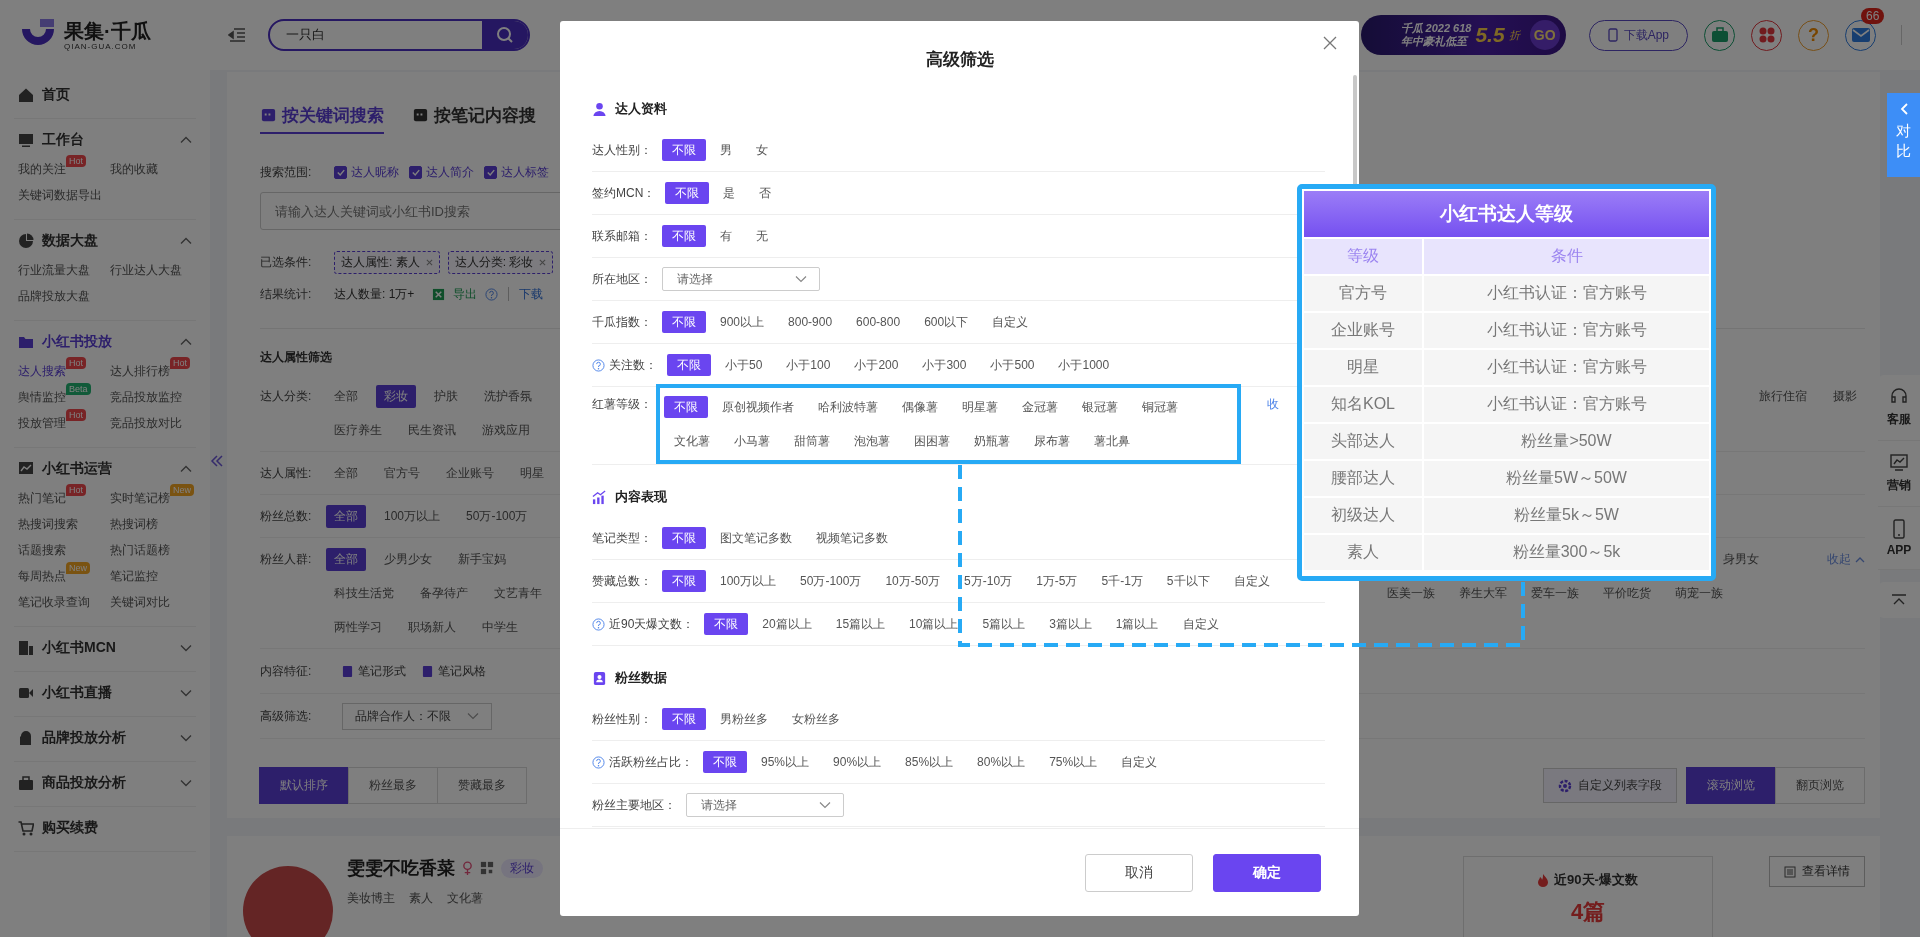 The image size is (1920, 937). I want to click on filter-option: 萌宠一族, so click(1699, 593).